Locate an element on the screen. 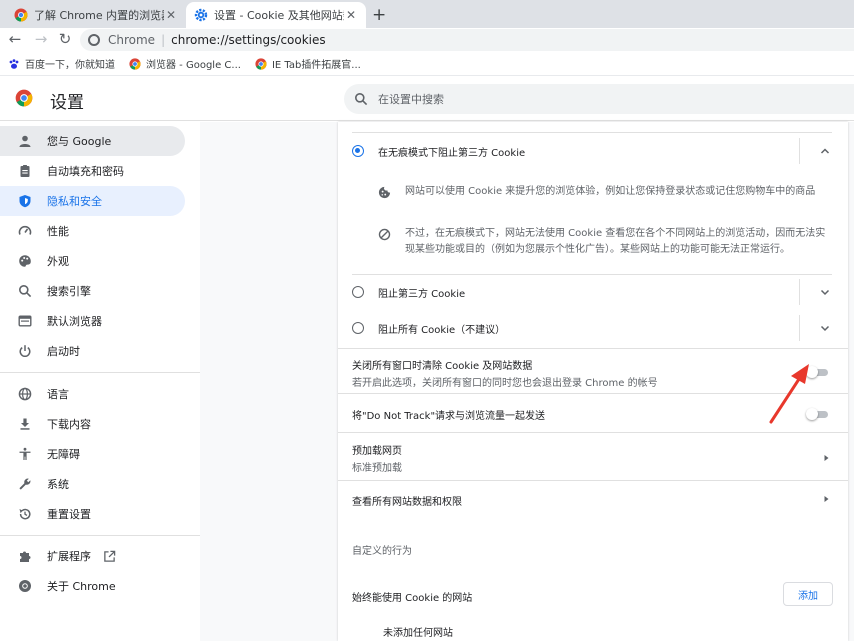  search-input is located at coordinates (578, 99).